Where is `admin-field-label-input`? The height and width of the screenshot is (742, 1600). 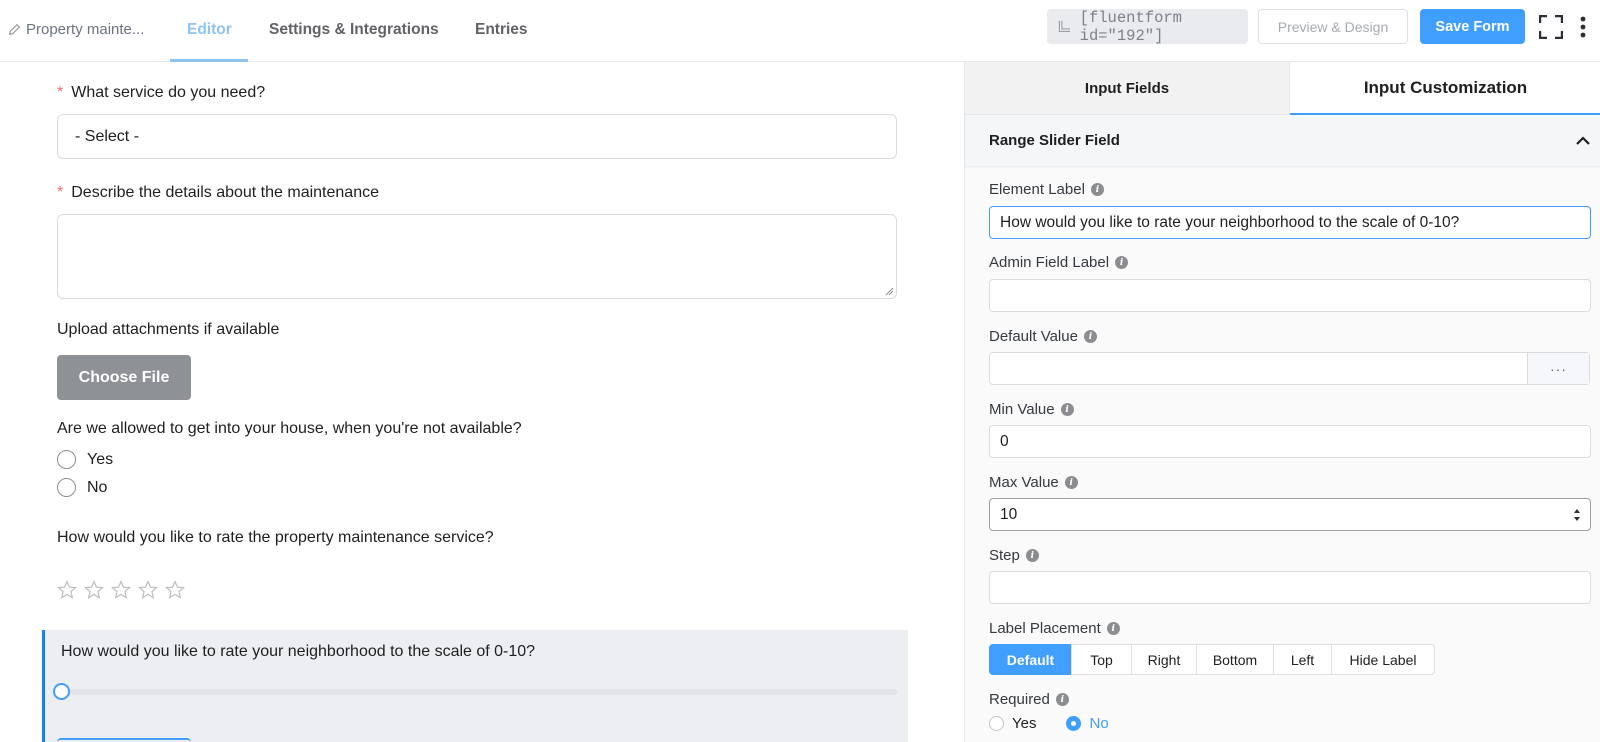
admin-field-label-input is located at coordinates (1290, 295).